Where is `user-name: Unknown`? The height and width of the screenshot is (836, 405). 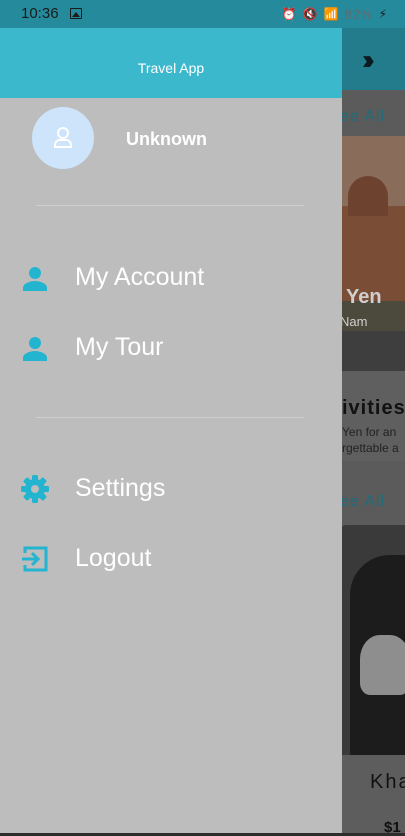
user-name: Unknown is located at coordinates (166, 139).